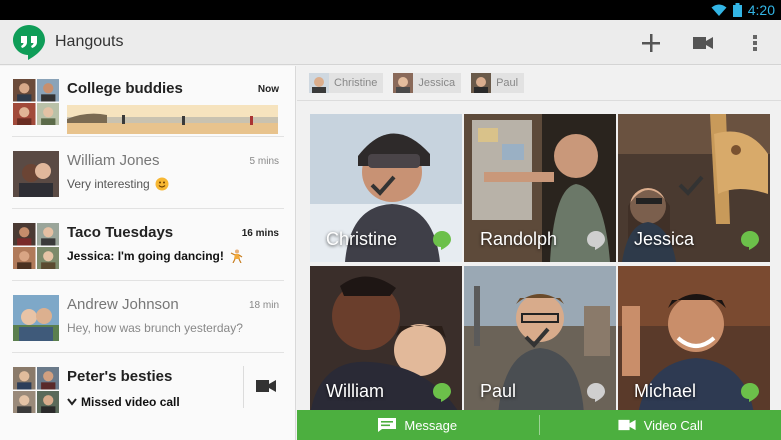 Image resolution: width=781 pixels, height=440 pixels. What do you see at coordinates (507, 83) in the screenshot?
I see `chip-label: Paul` at bounding box center [507, 83].